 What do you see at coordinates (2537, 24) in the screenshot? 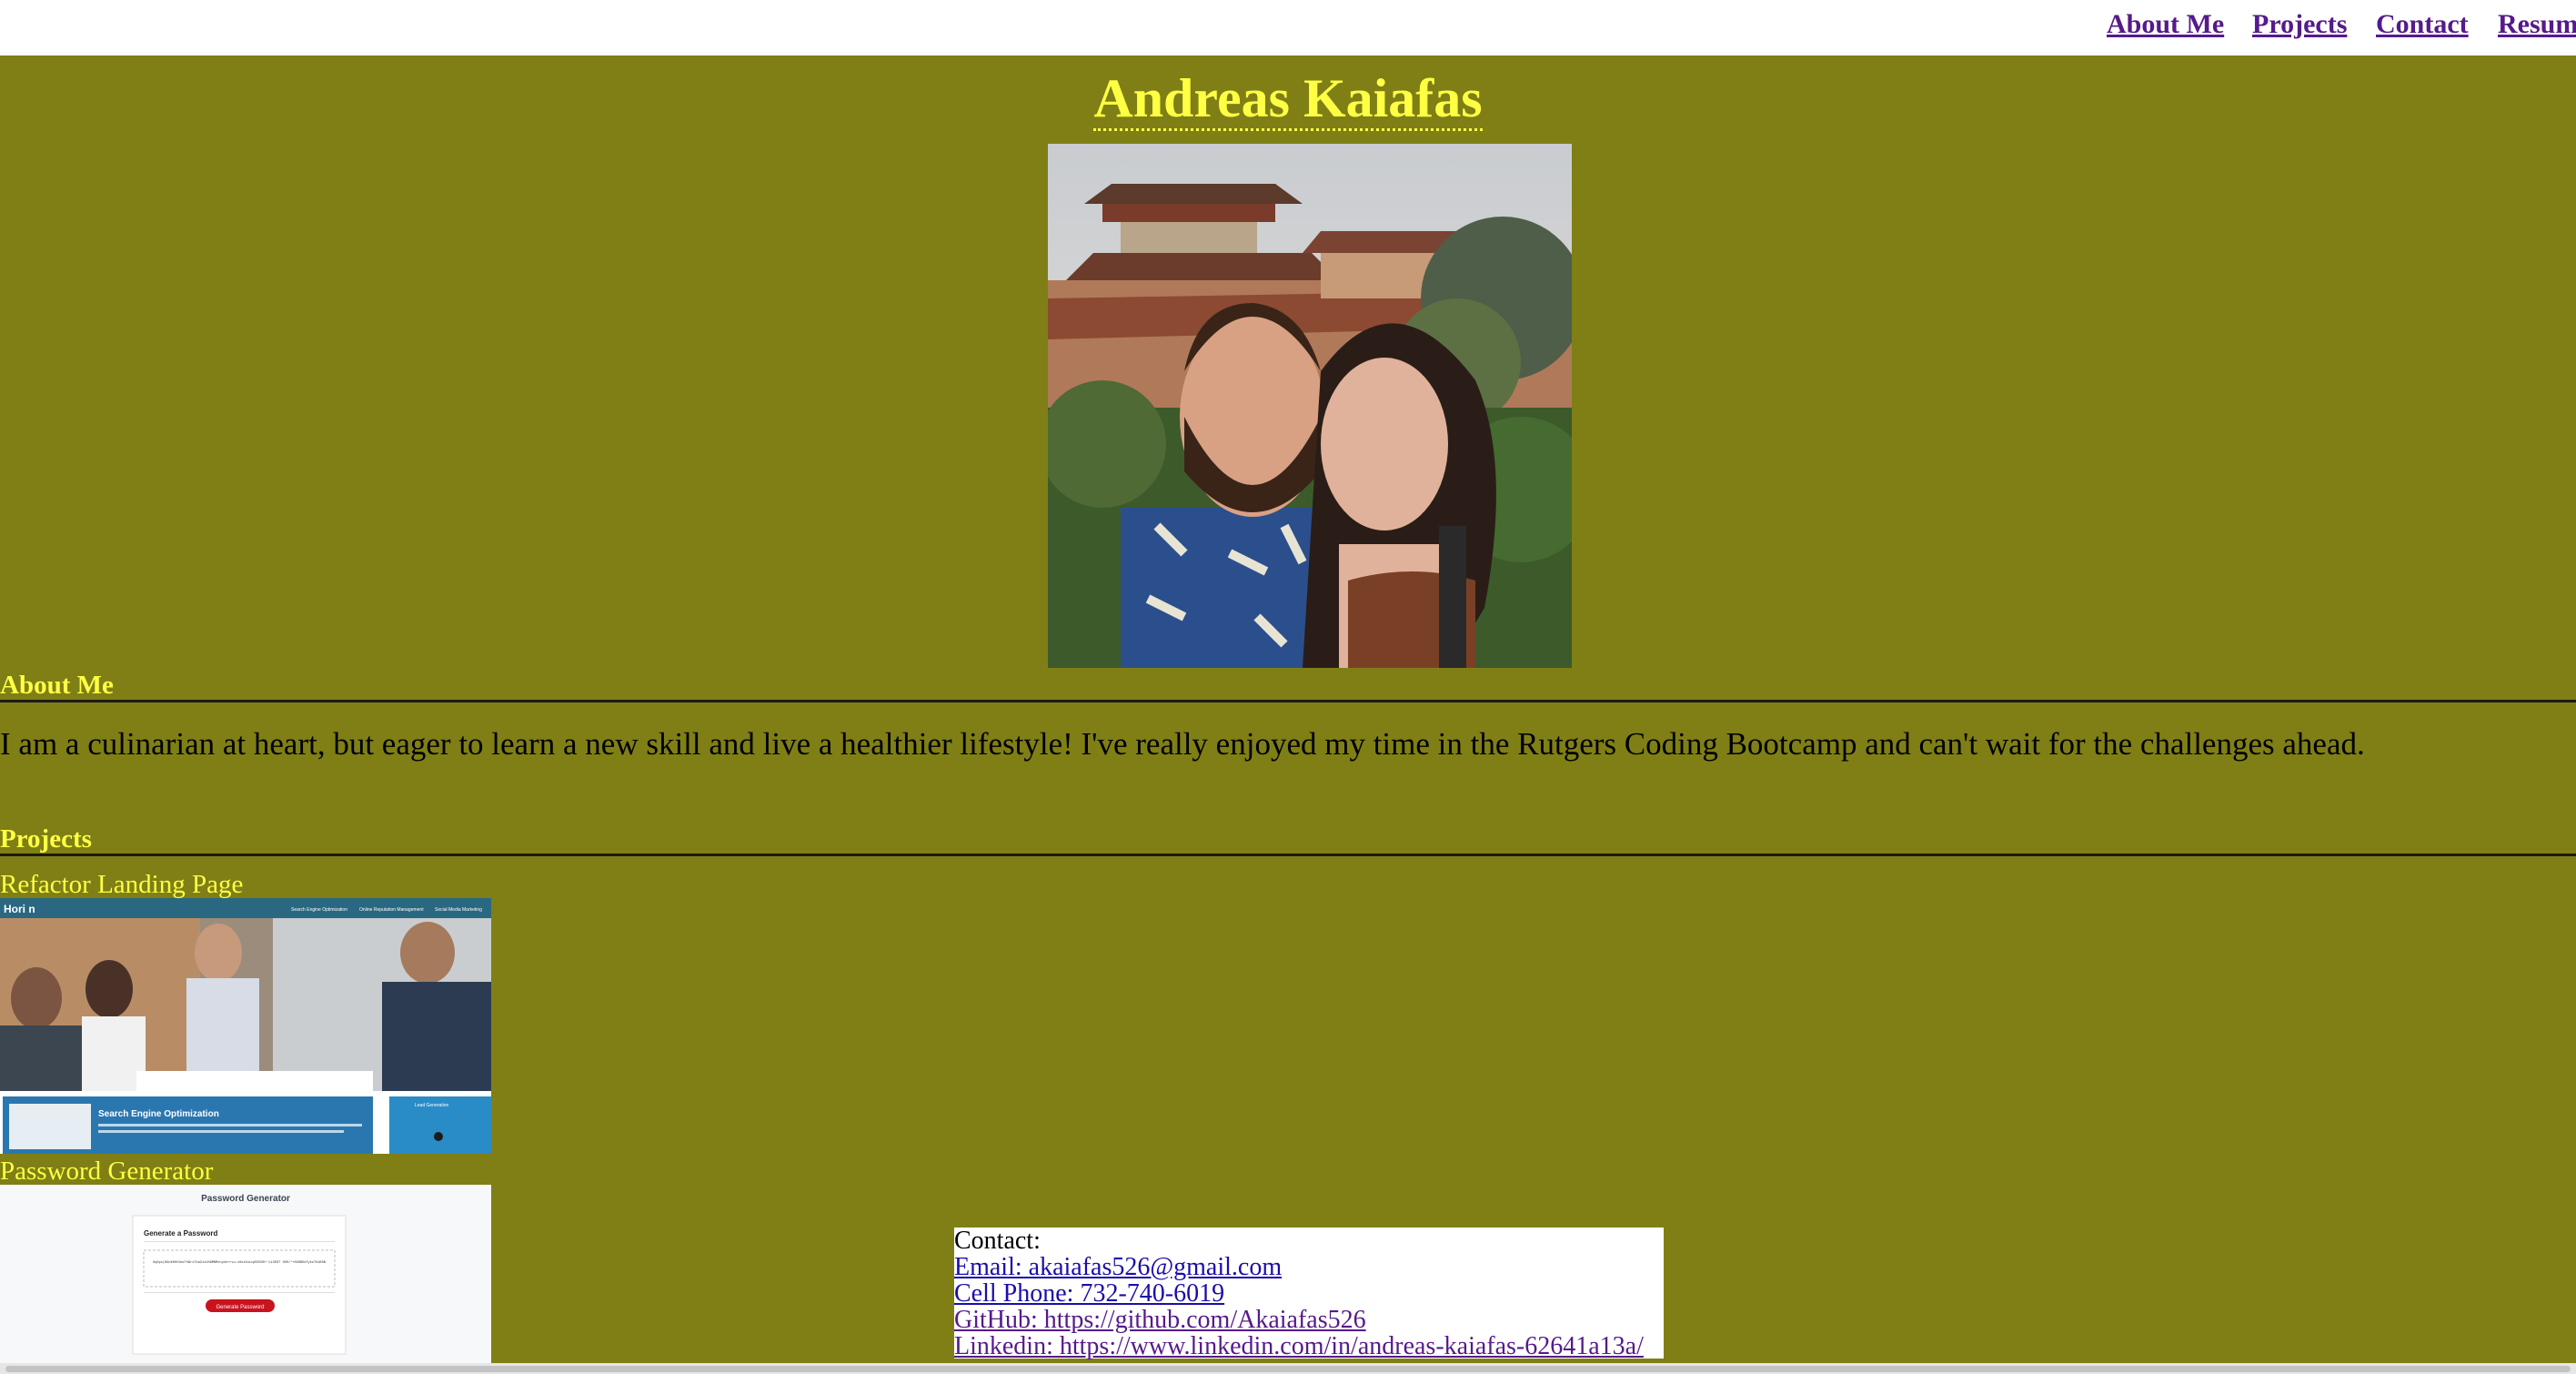
I see `nav-link-resume: Resum` at bounding box center [2537, 24].